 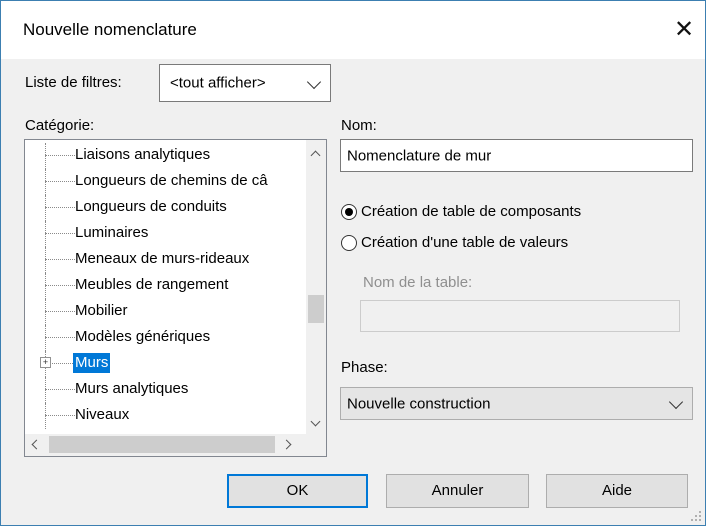 What do you see at coordinates (471, 211) in the screenshot?
I see `radio-components-label: Création de table de composants` at bounding box center [471, 211].